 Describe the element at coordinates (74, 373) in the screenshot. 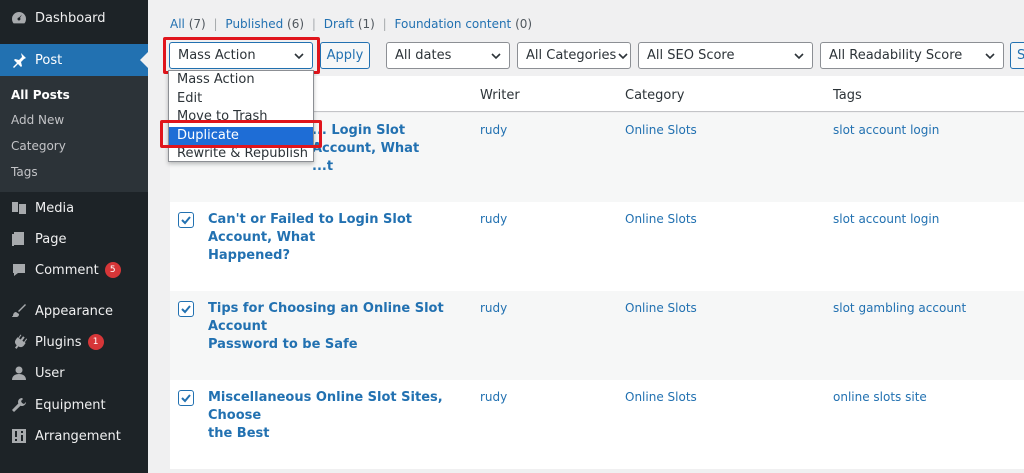

I see `menu-user: User` at that location.